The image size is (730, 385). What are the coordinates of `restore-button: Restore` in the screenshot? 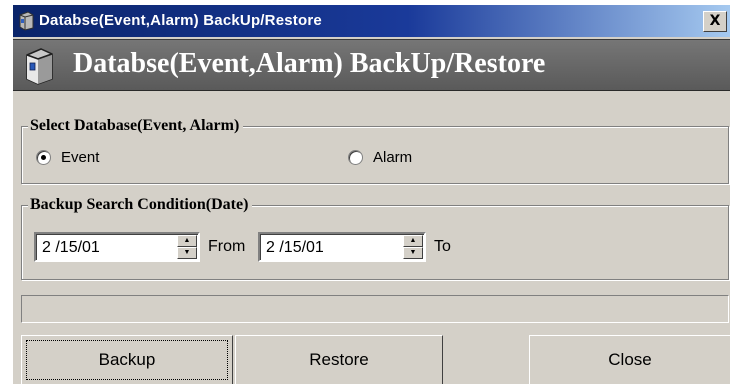 It's located at (339, 359).